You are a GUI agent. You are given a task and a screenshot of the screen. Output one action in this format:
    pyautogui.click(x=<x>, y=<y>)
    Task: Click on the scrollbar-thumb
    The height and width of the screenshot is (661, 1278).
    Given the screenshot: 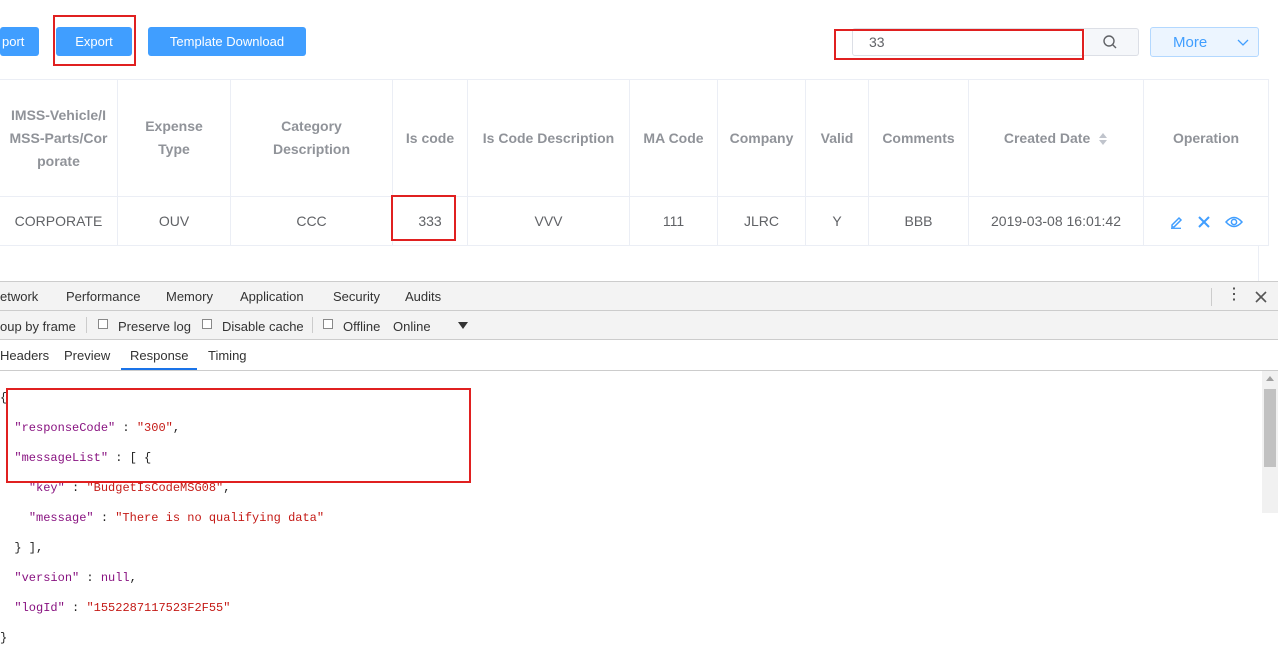 What is the action you would take?
    pyautogui.click(x=1270, y=428)
    